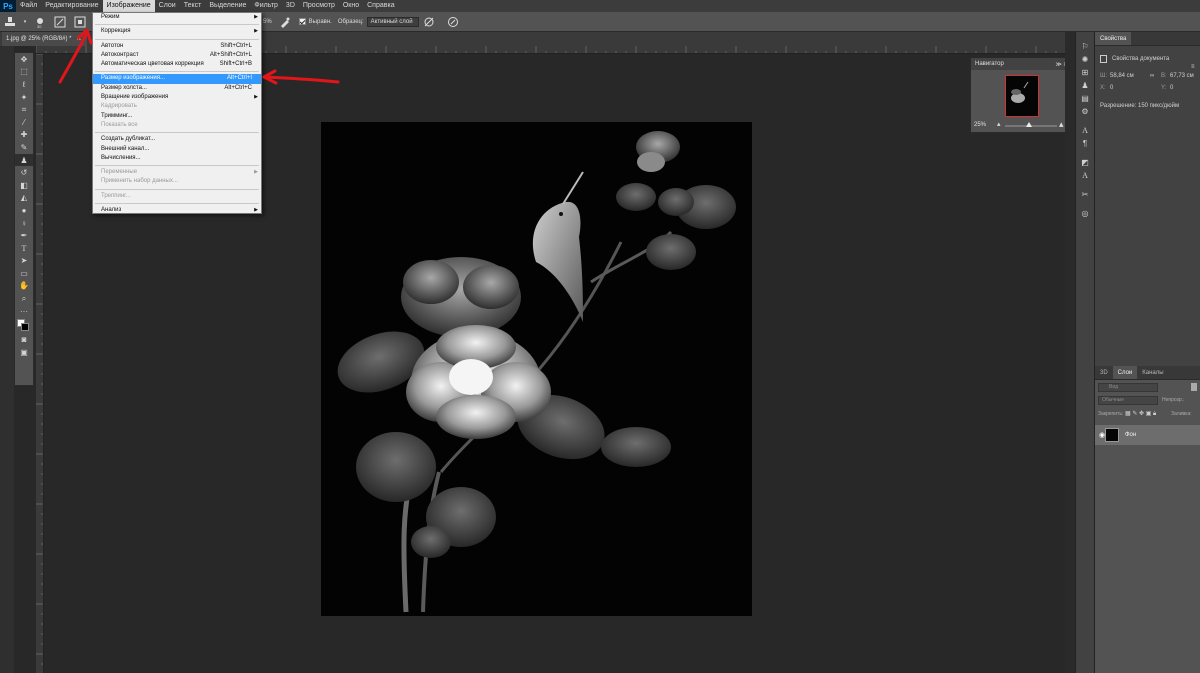 The image size is (1200, 673). Describe the element at coordinates (24, 72) in the screenshot. I see `marquee-tool-icon: ⬚` at that location.